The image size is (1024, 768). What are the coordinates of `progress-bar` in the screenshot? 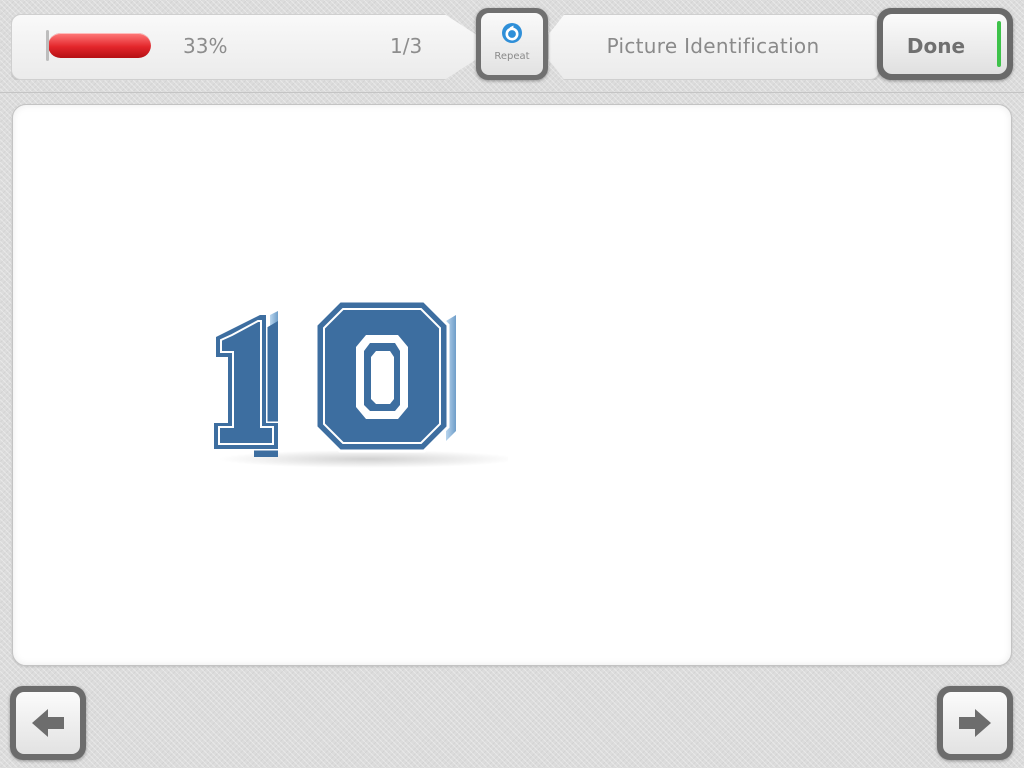 It's located at (99, 45).